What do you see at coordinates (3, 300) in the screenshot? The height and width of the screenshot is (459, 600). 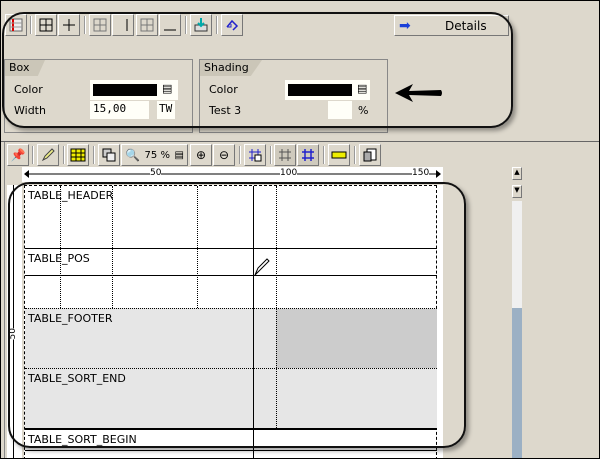 I see `left-frame` at bounding box center [3, 300].